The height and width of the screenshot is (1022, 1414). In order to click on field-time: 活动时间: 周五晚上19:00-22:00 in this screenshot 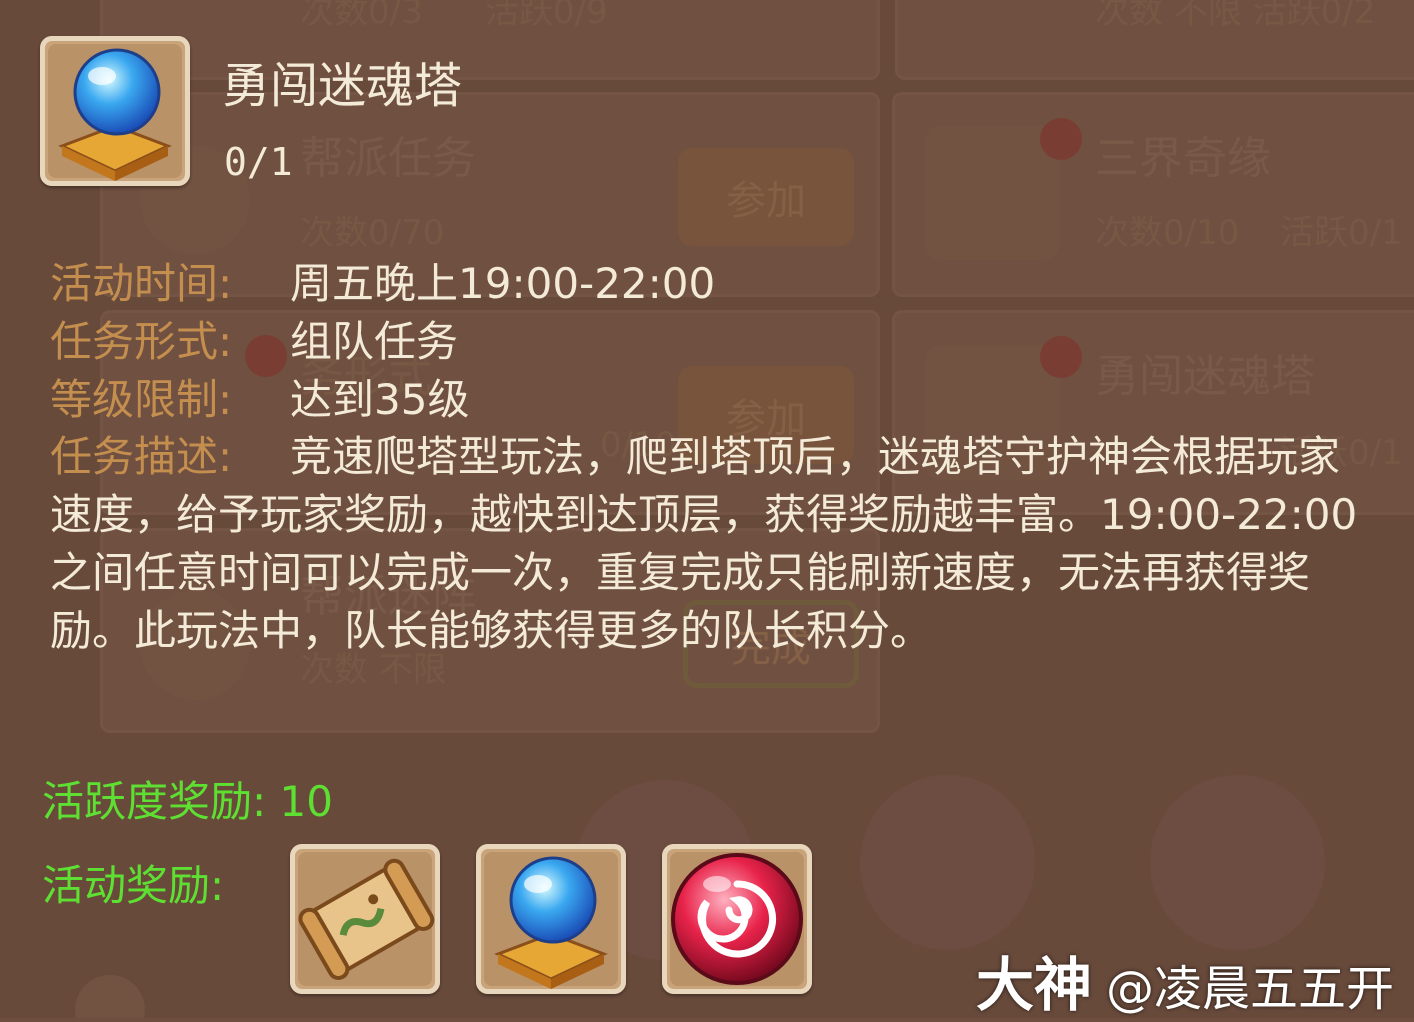, I will do `click(382, 280)`.